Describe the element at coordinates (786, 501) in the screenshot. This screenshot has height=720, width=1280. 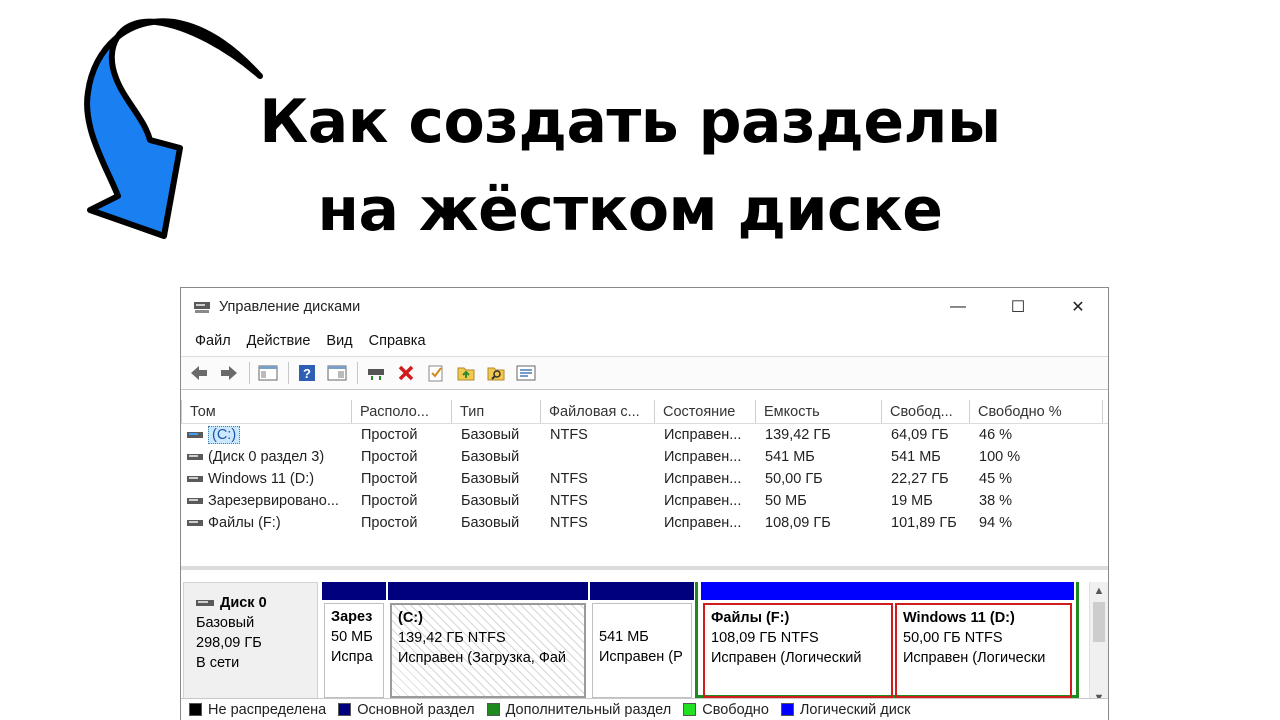
I see `capacity-cell: 50 МБ` at that location.